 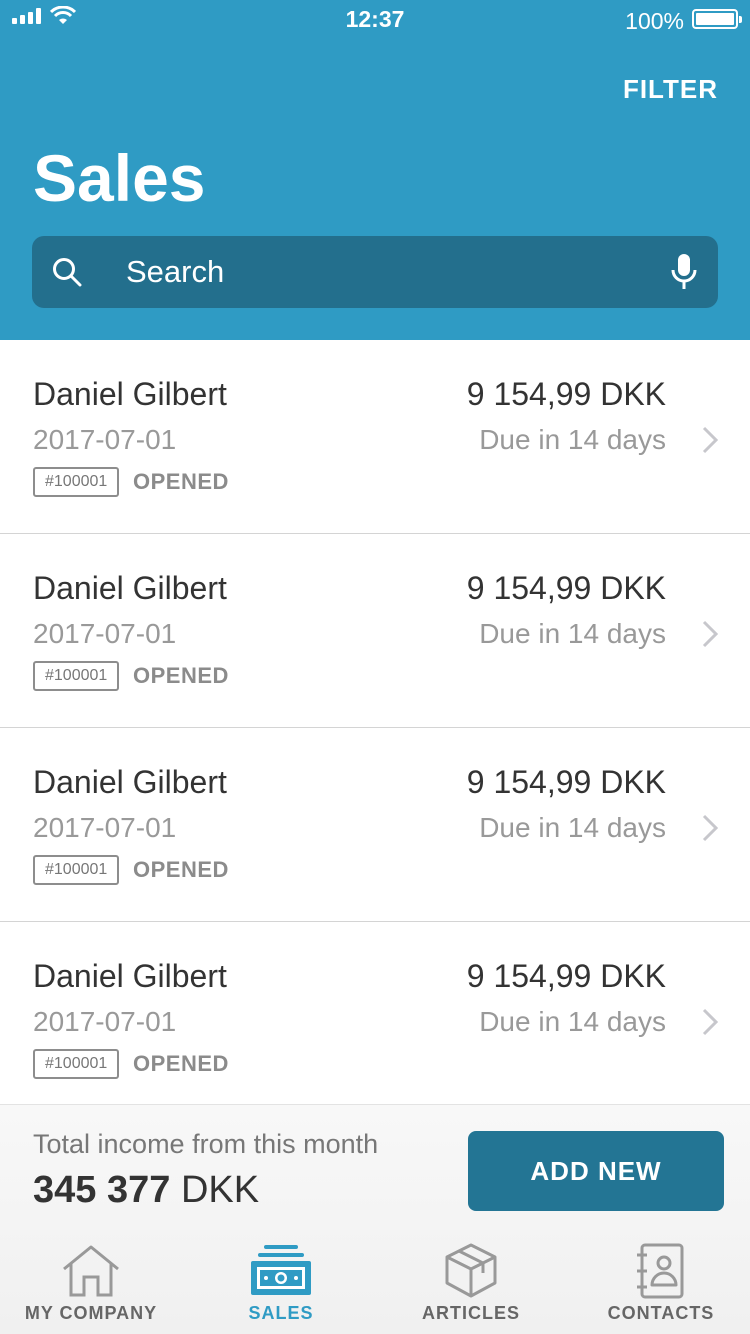 What do you see at coordinates (375, 20) in the screenshot?
I see `status-bar: 12:37 100%` at bounding box center [375, 20].